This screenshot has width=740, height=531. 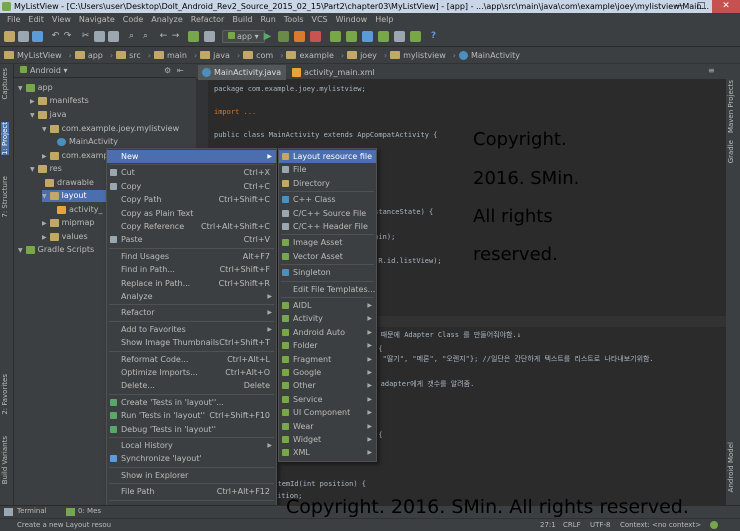 I want to click on caret-position: 27:1, so click(x=548, y=525).